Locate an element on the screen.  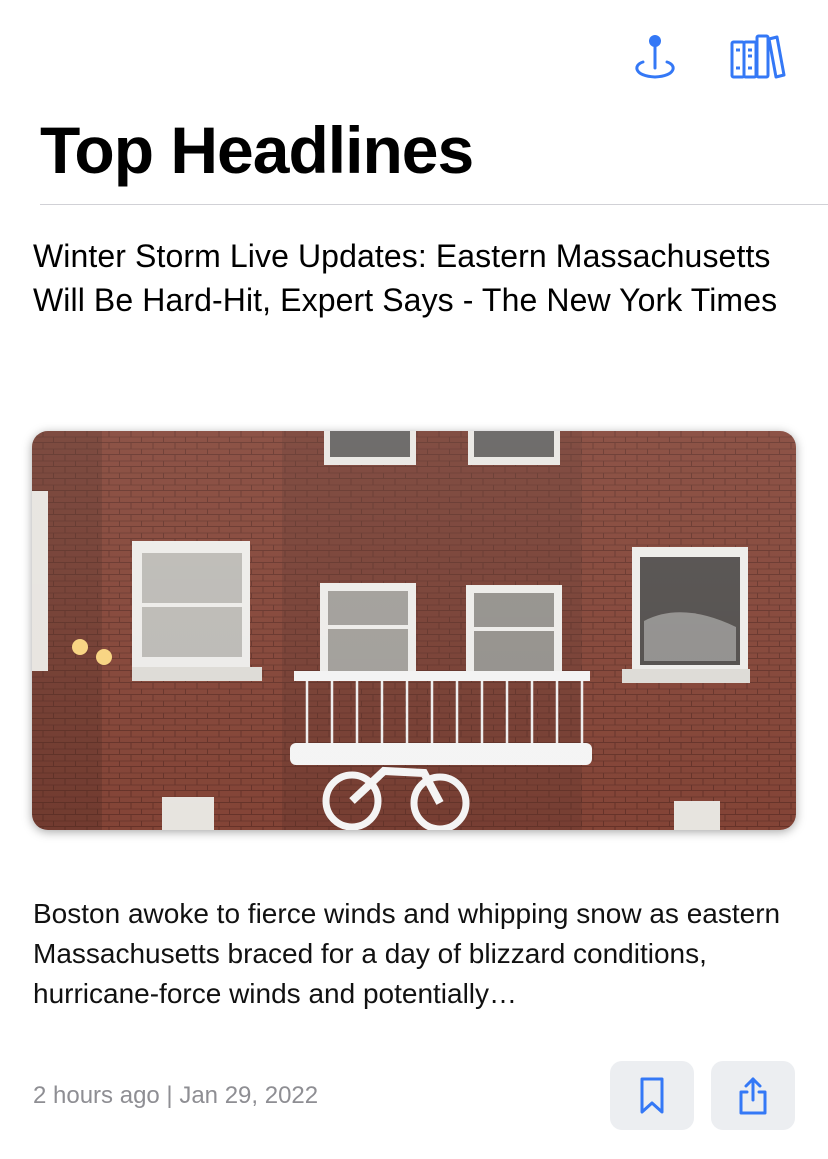
page-title: Top Headlines is located at coordinates (257, 150).